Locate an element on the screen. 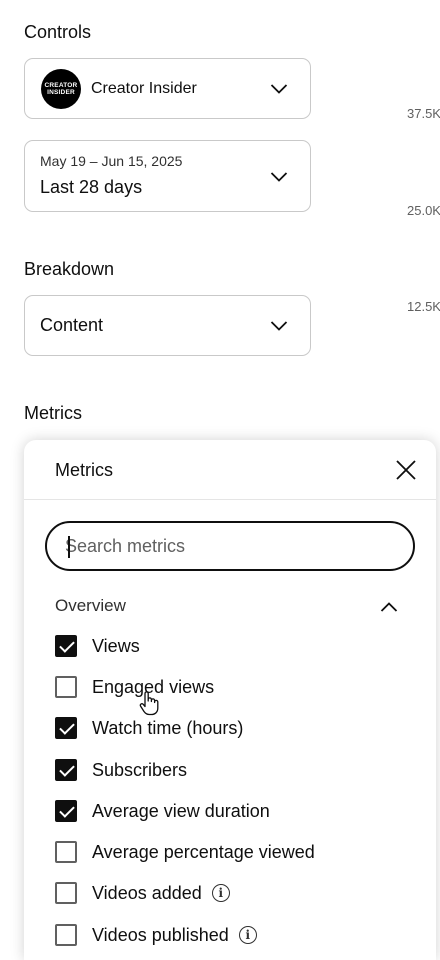 This screenshot has height=960, width=440. metric-option-average-view-duration: Average view duration is located at coordinates (240, 811).